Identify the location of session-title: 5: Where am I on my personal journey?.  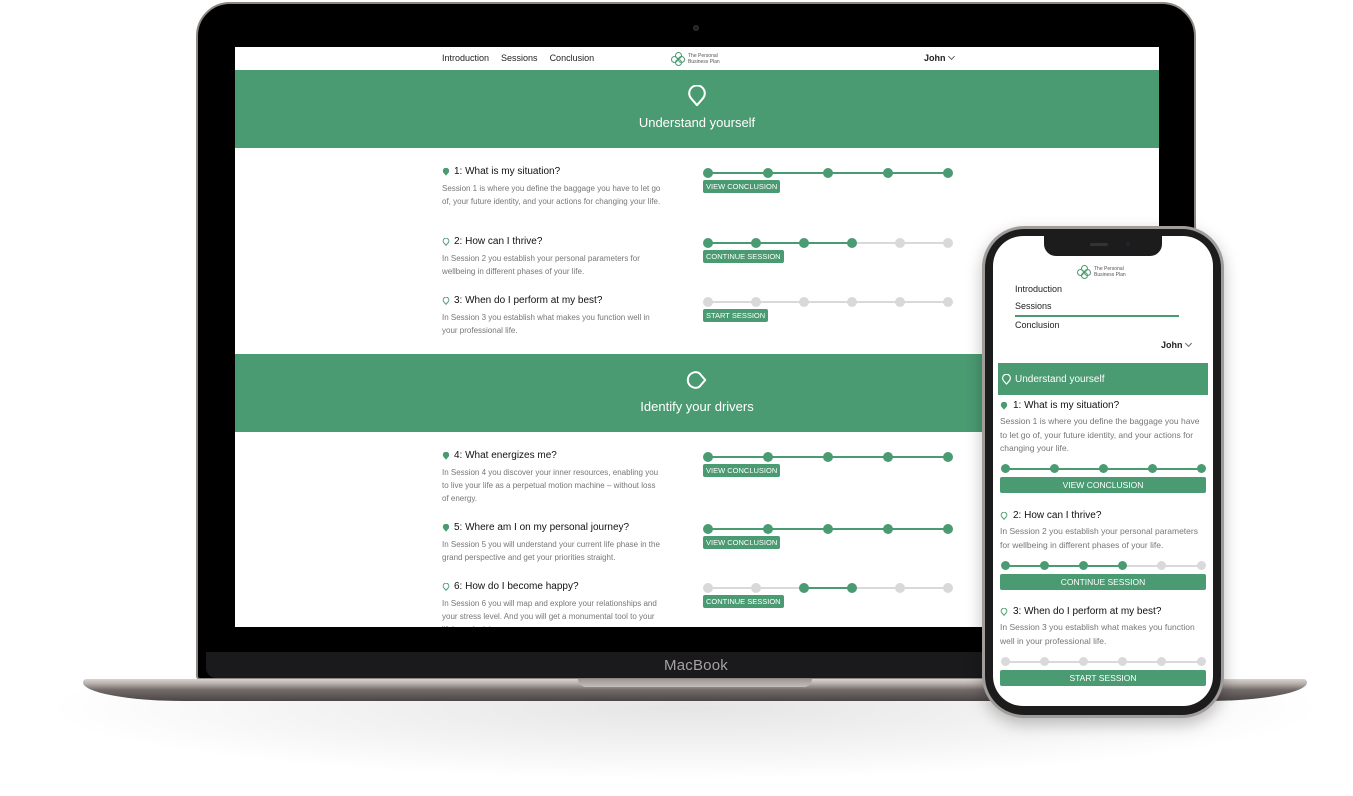
(542, 527).